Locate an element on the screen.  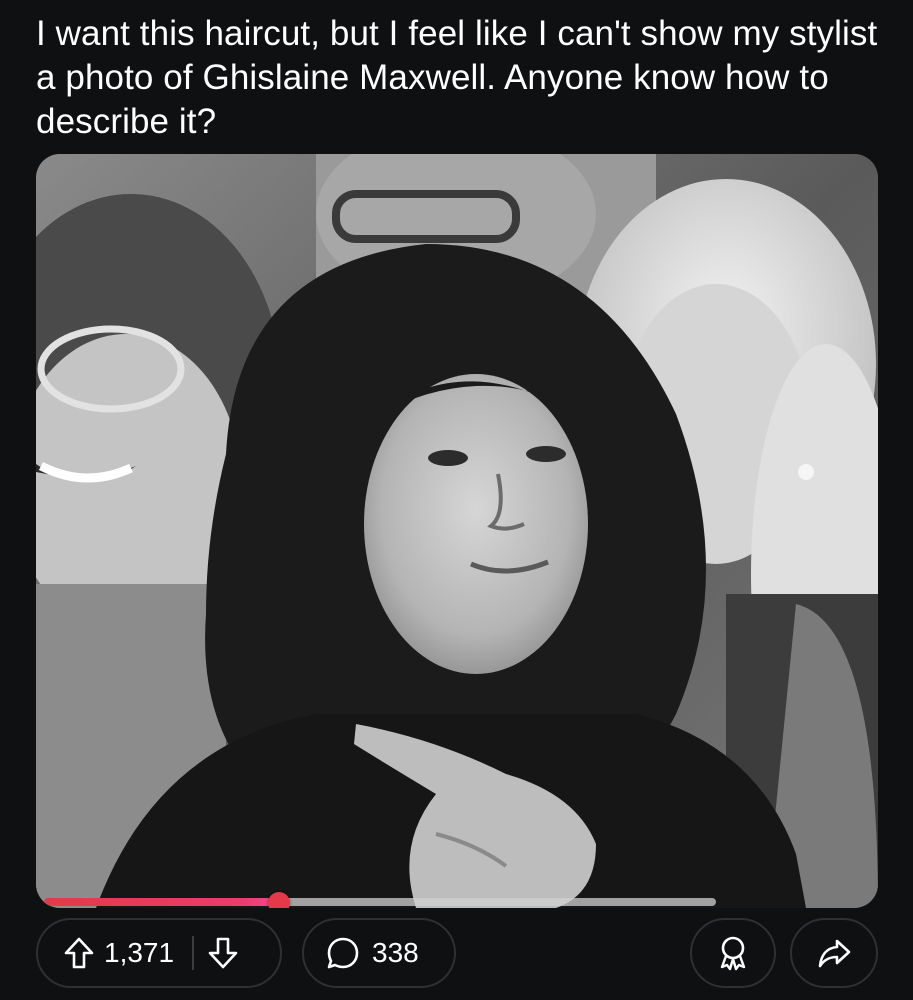
share-arrow-icon is located at coordinates (834, 953).